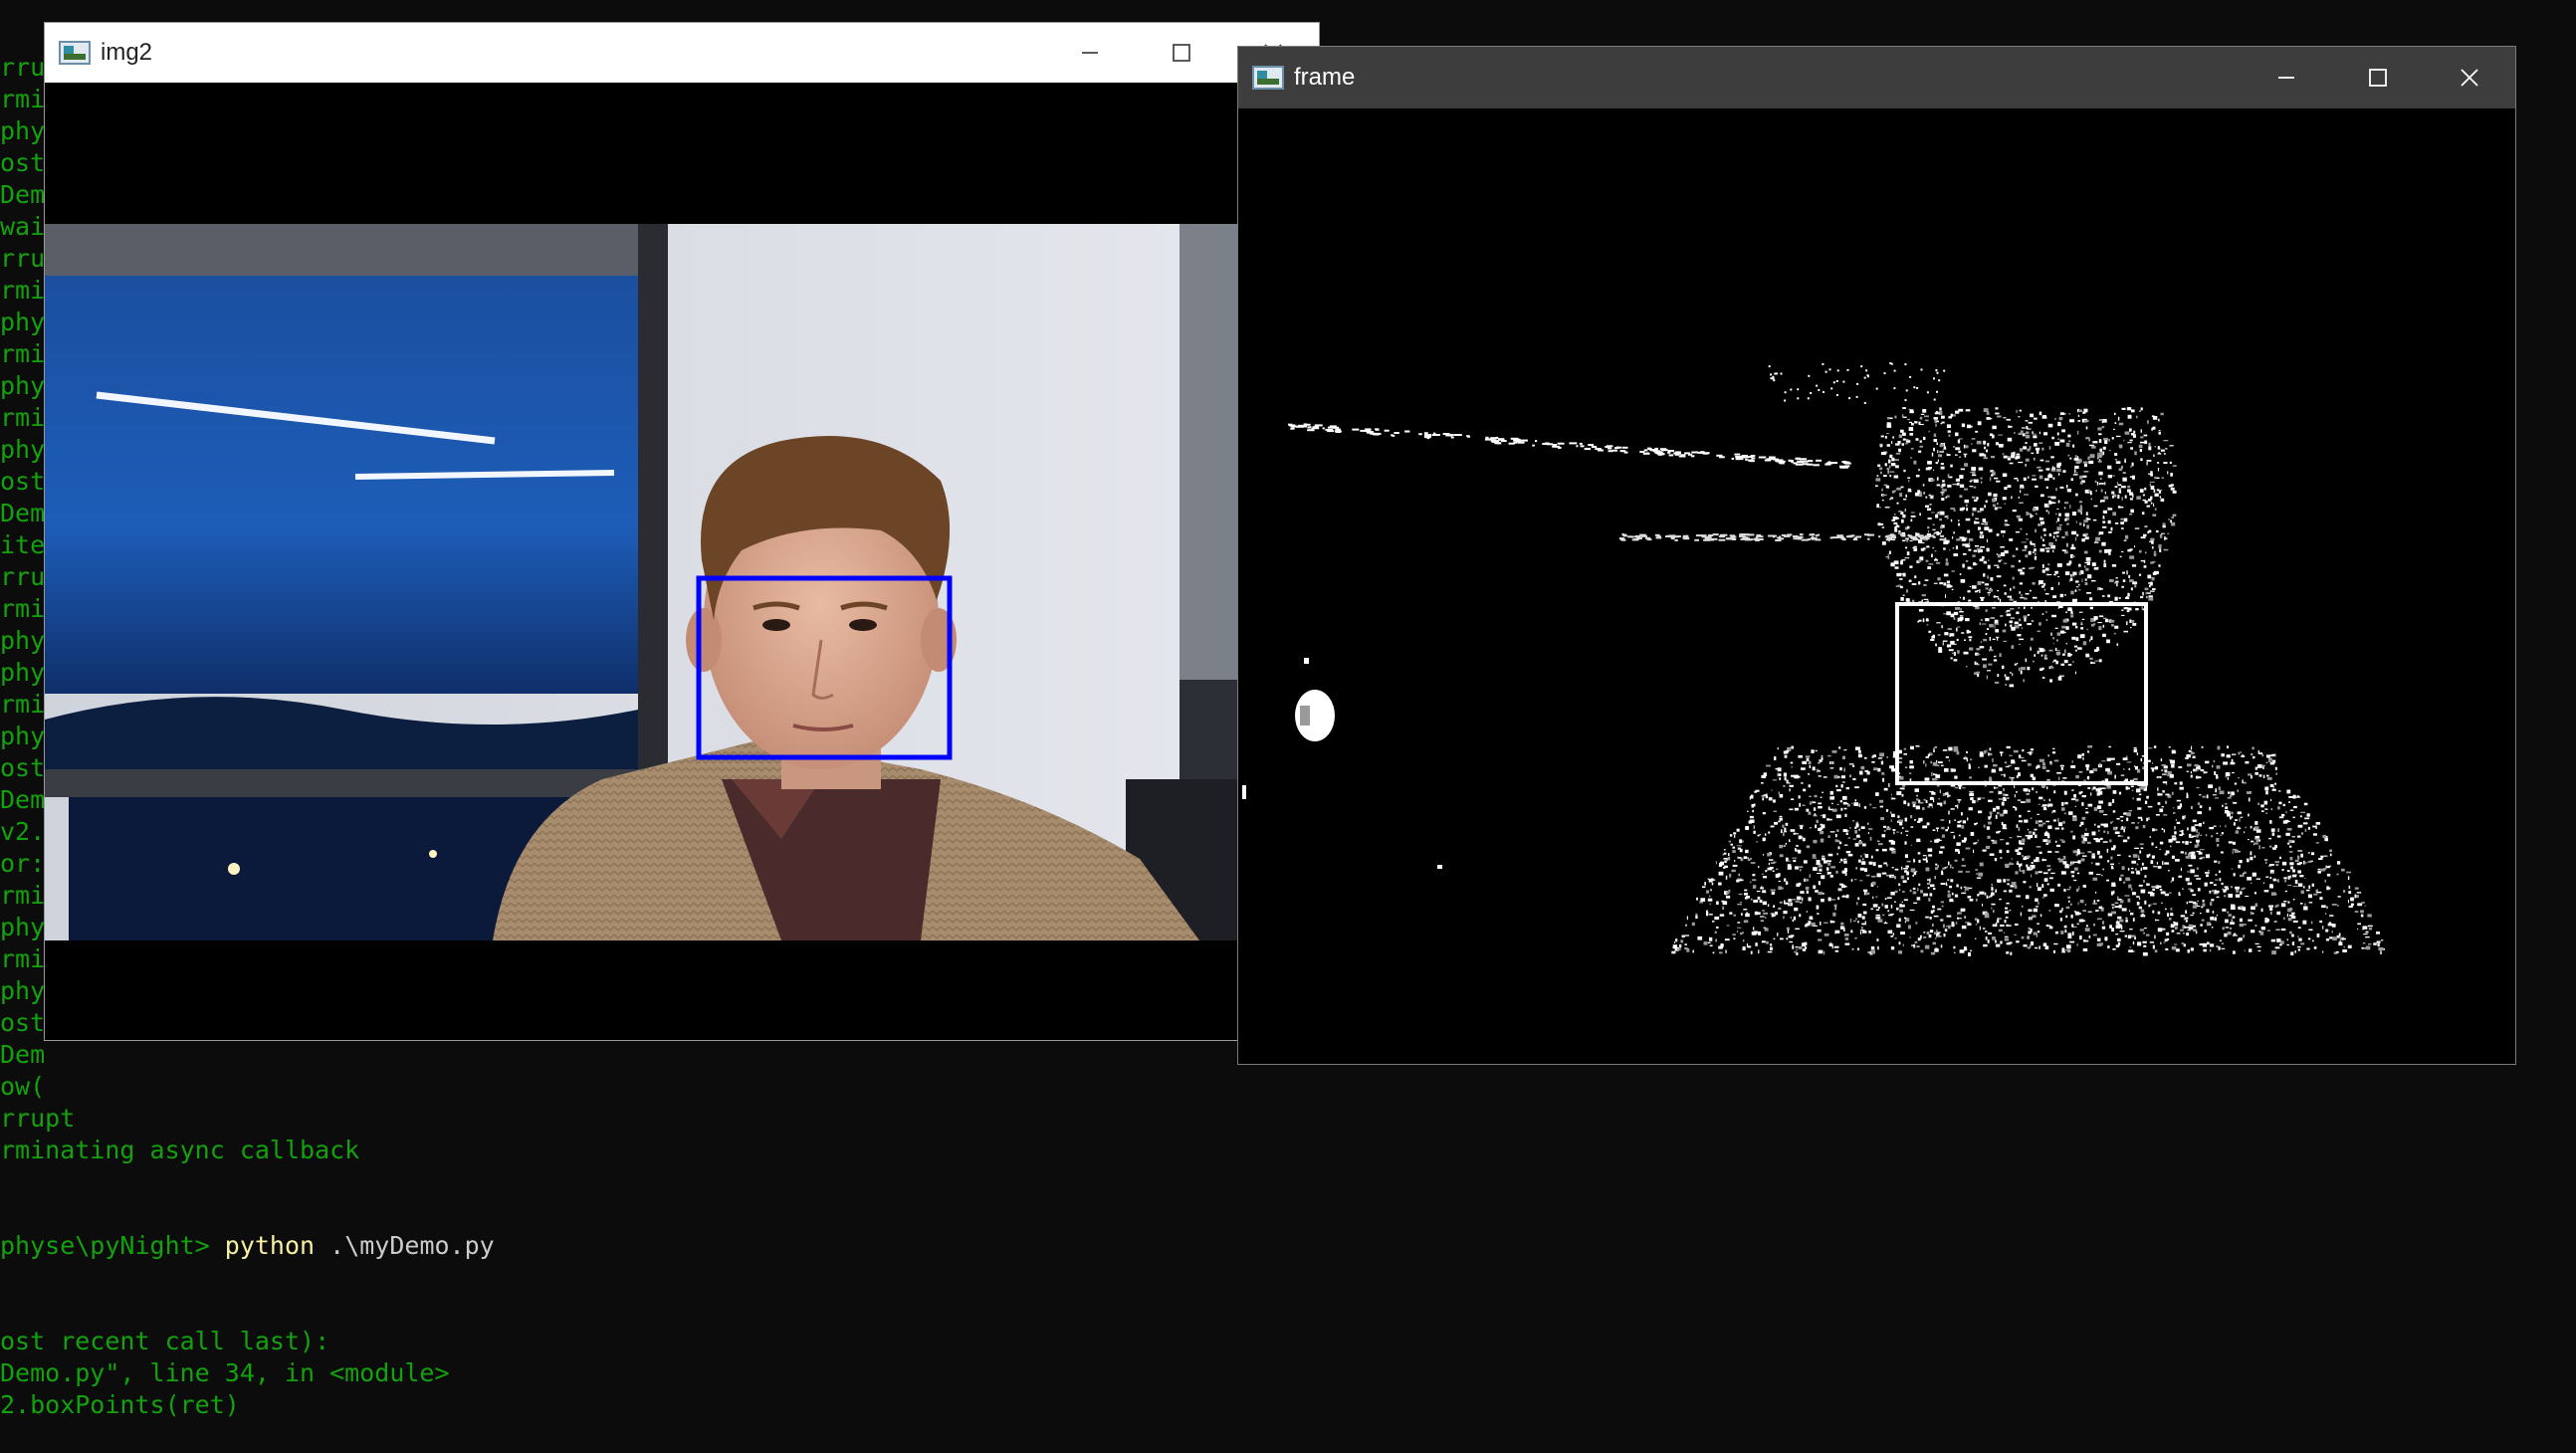  What do you see at coordinates (23, 1086) in the screenshot?
I see `terminal-line: ow(` at bounding box center [23, 1086].